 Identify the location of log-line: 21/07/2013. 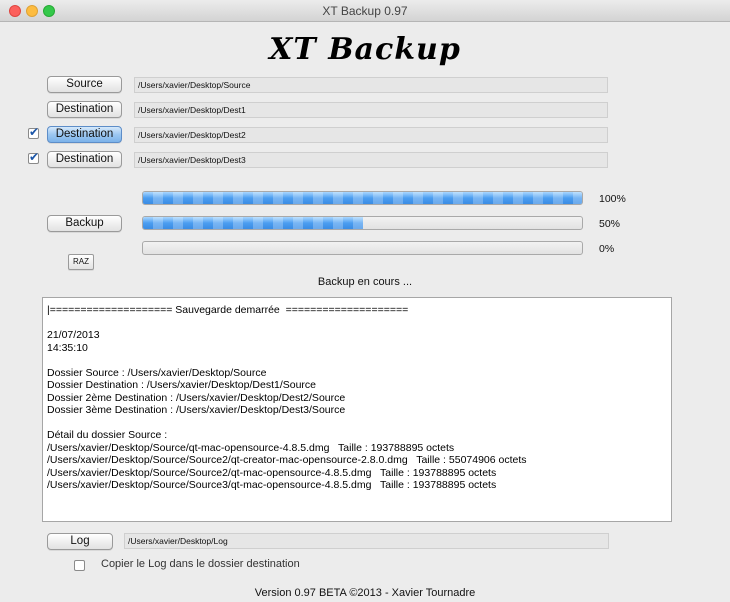
(73, 335).